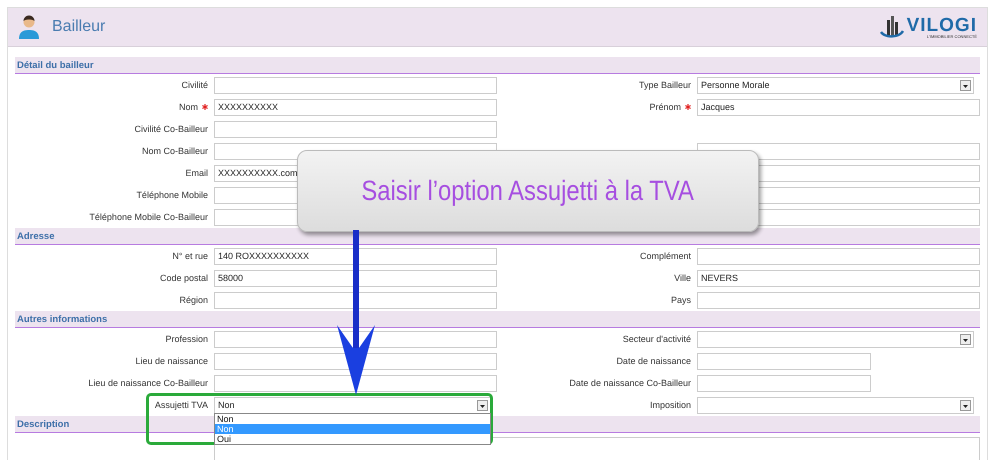 The width and height of the screenshot is (1000, 460). What do you see at coordinates (188, 107) in the screenshot?
I see `field-label: Nom` at bounding box center [188, 107].